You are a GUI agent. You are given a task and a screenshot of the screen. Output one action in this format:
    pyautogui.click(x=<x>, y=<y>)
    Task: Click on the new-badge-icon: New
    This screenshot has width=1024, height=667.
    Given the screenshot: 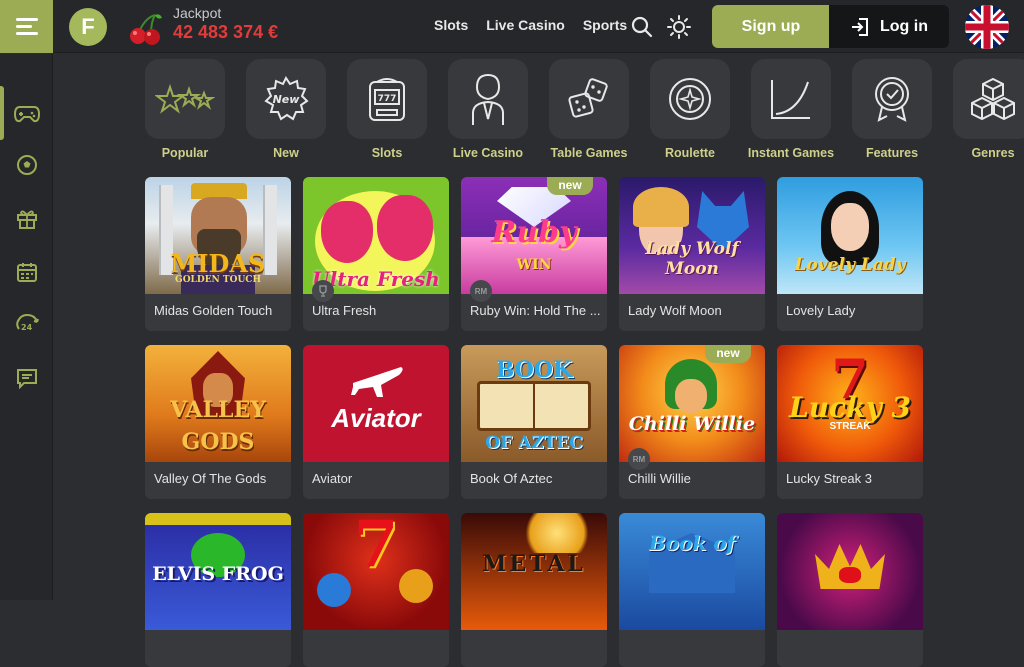 What is the action you would take?
    pyautogui.click(x=286, y=98)
    